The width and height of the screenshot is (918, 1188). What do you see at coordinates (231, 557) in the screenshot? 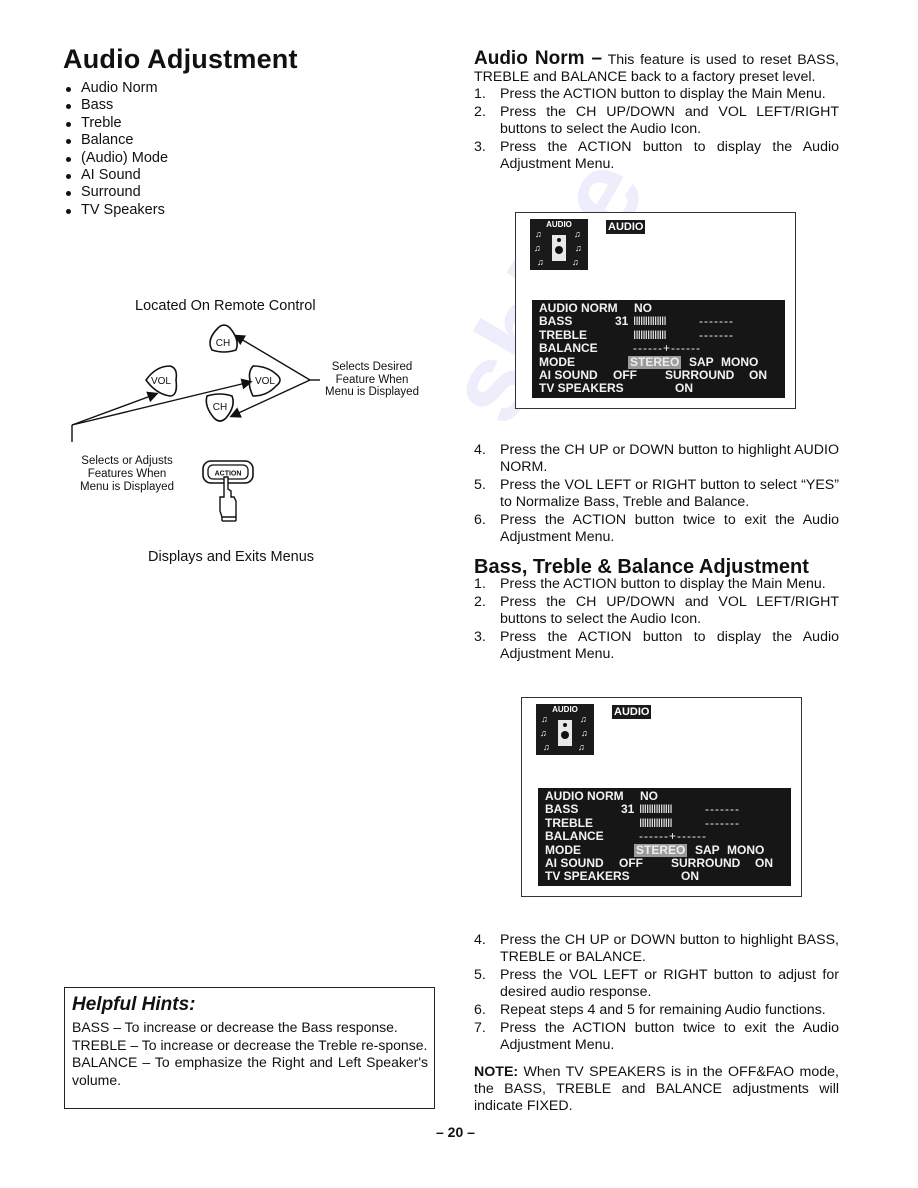
I see `displays-exits-caption: Displays and Exits Menus` at bounding box center [231, 557].